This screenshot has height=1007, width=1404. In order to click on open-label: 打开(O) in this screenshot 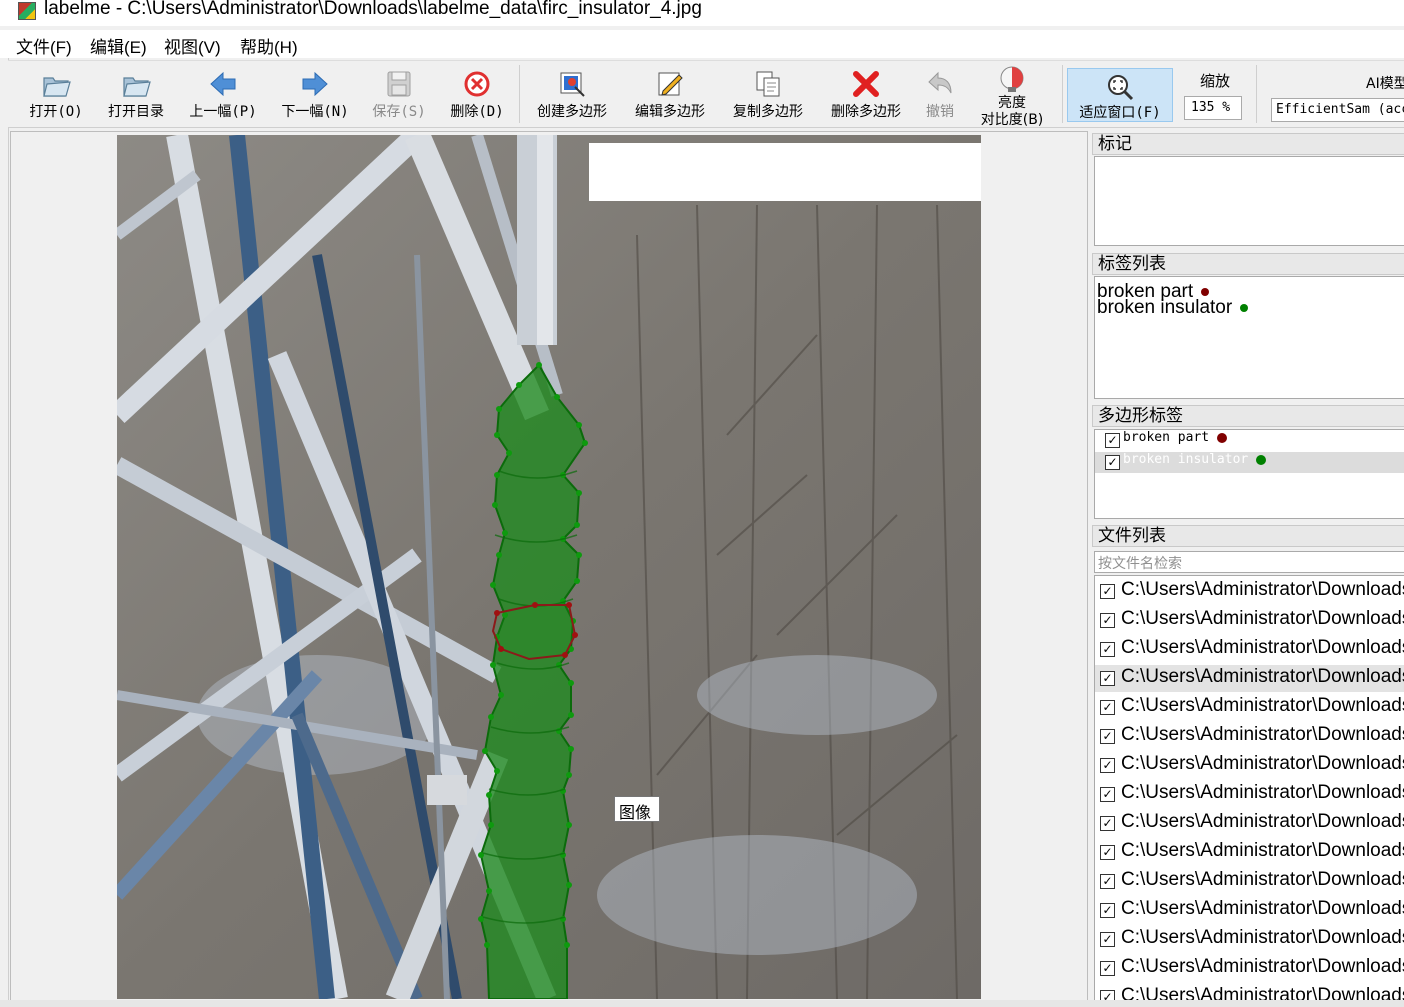, I will do `click(56, 112)`.